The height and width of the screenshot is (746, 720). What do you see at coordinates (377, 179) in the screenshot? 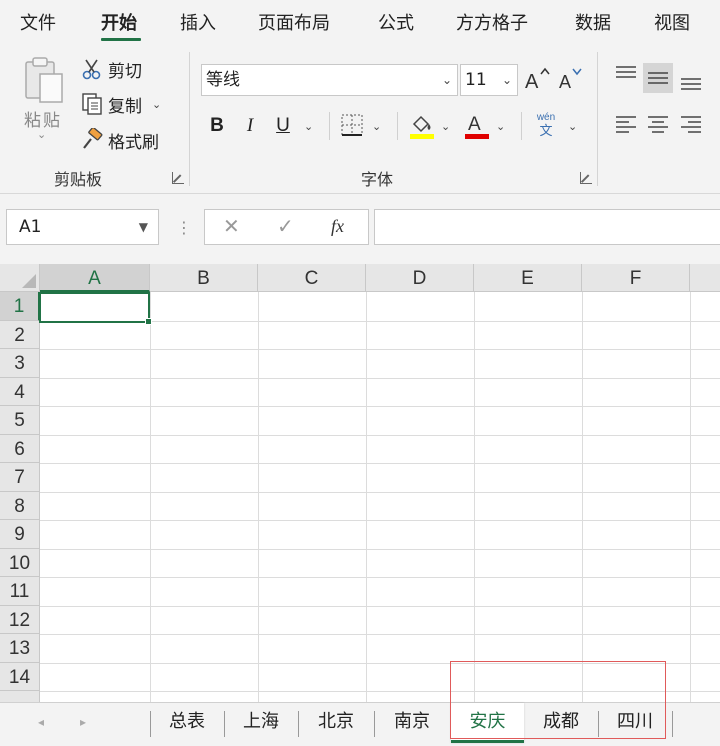
I see `font-group-label: 字体` at bounding box center [377, 179].